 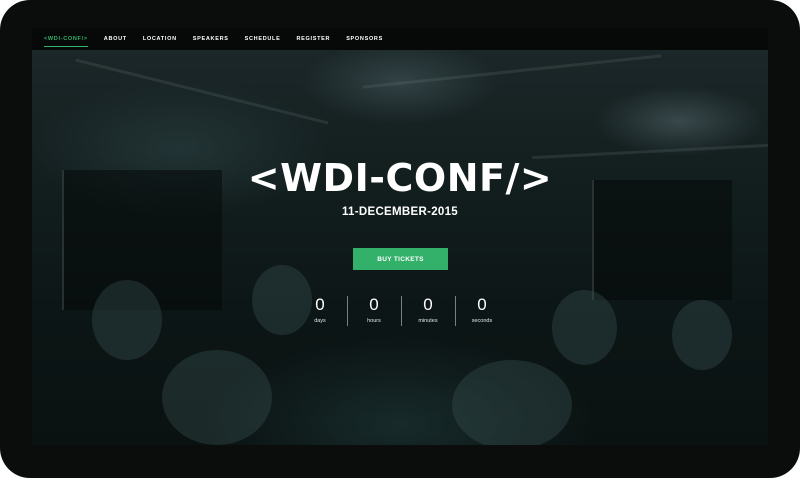 I want to click on countdown-label: days, so click(x=320, y=321).